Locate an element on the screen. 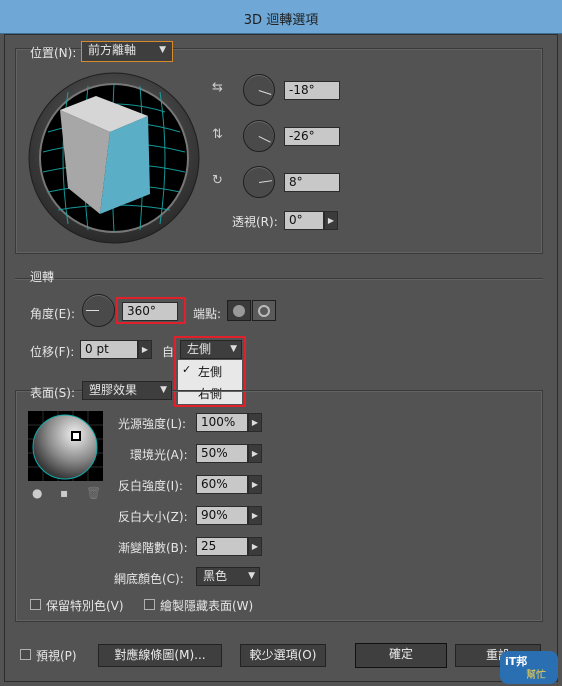 This screenshot has height=686, width=562. ambient-field: 50% is located at coordinates (222, 453).